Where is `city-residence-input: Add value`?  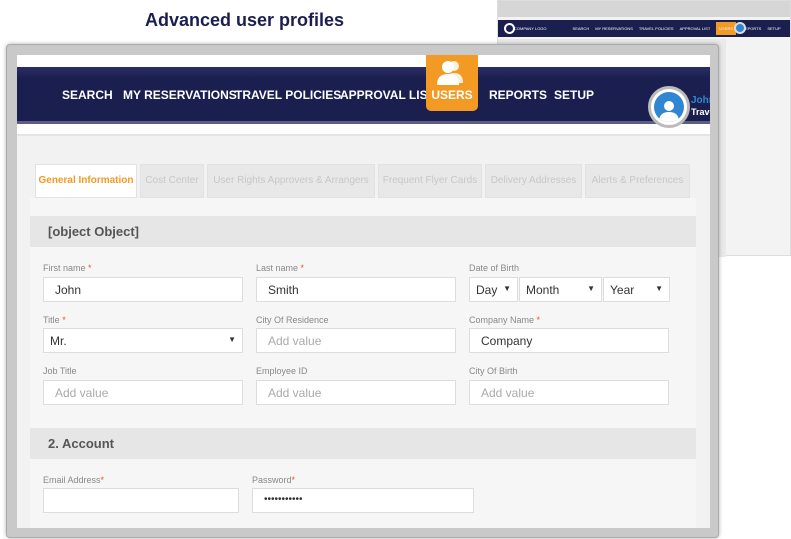
city-residence-input: Add value is located at coordinates (356, 340).